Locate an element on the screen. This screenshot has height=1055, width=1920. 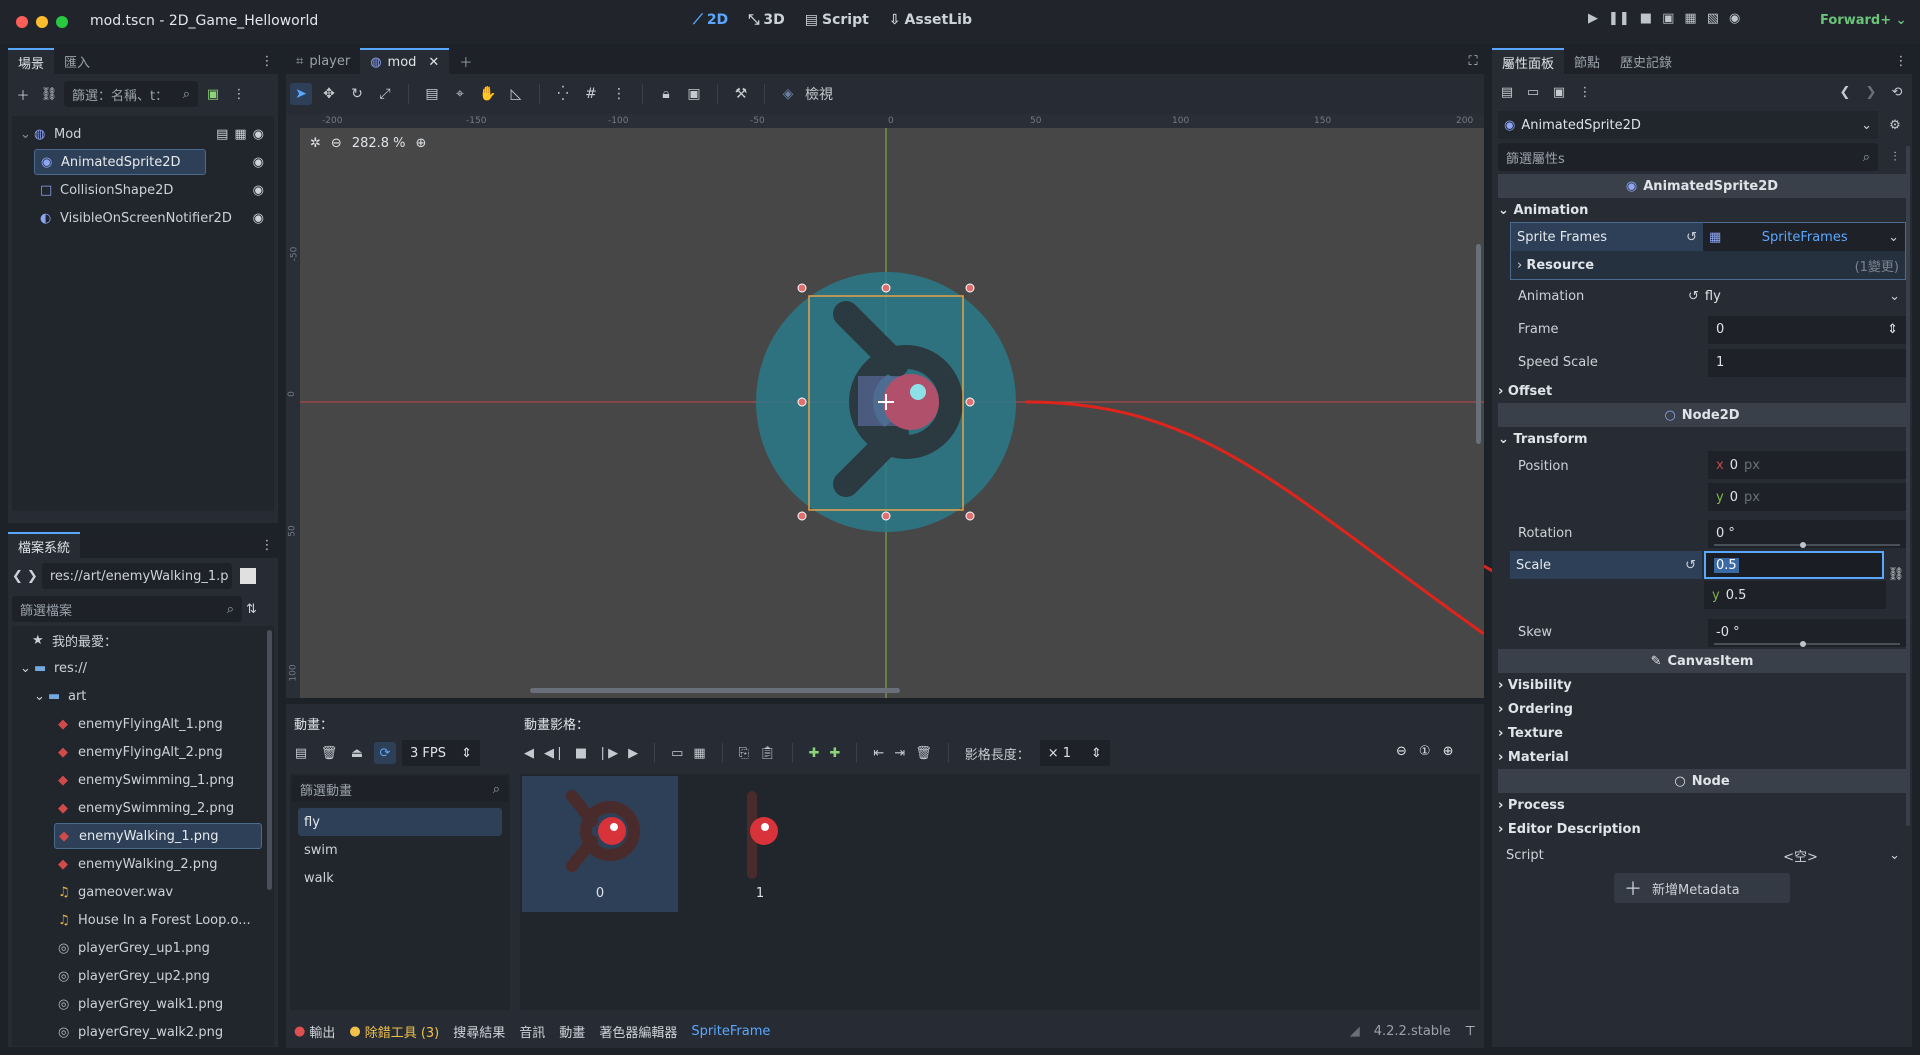
insert-after-icon: ✚ is located at coordinates (835, 753).